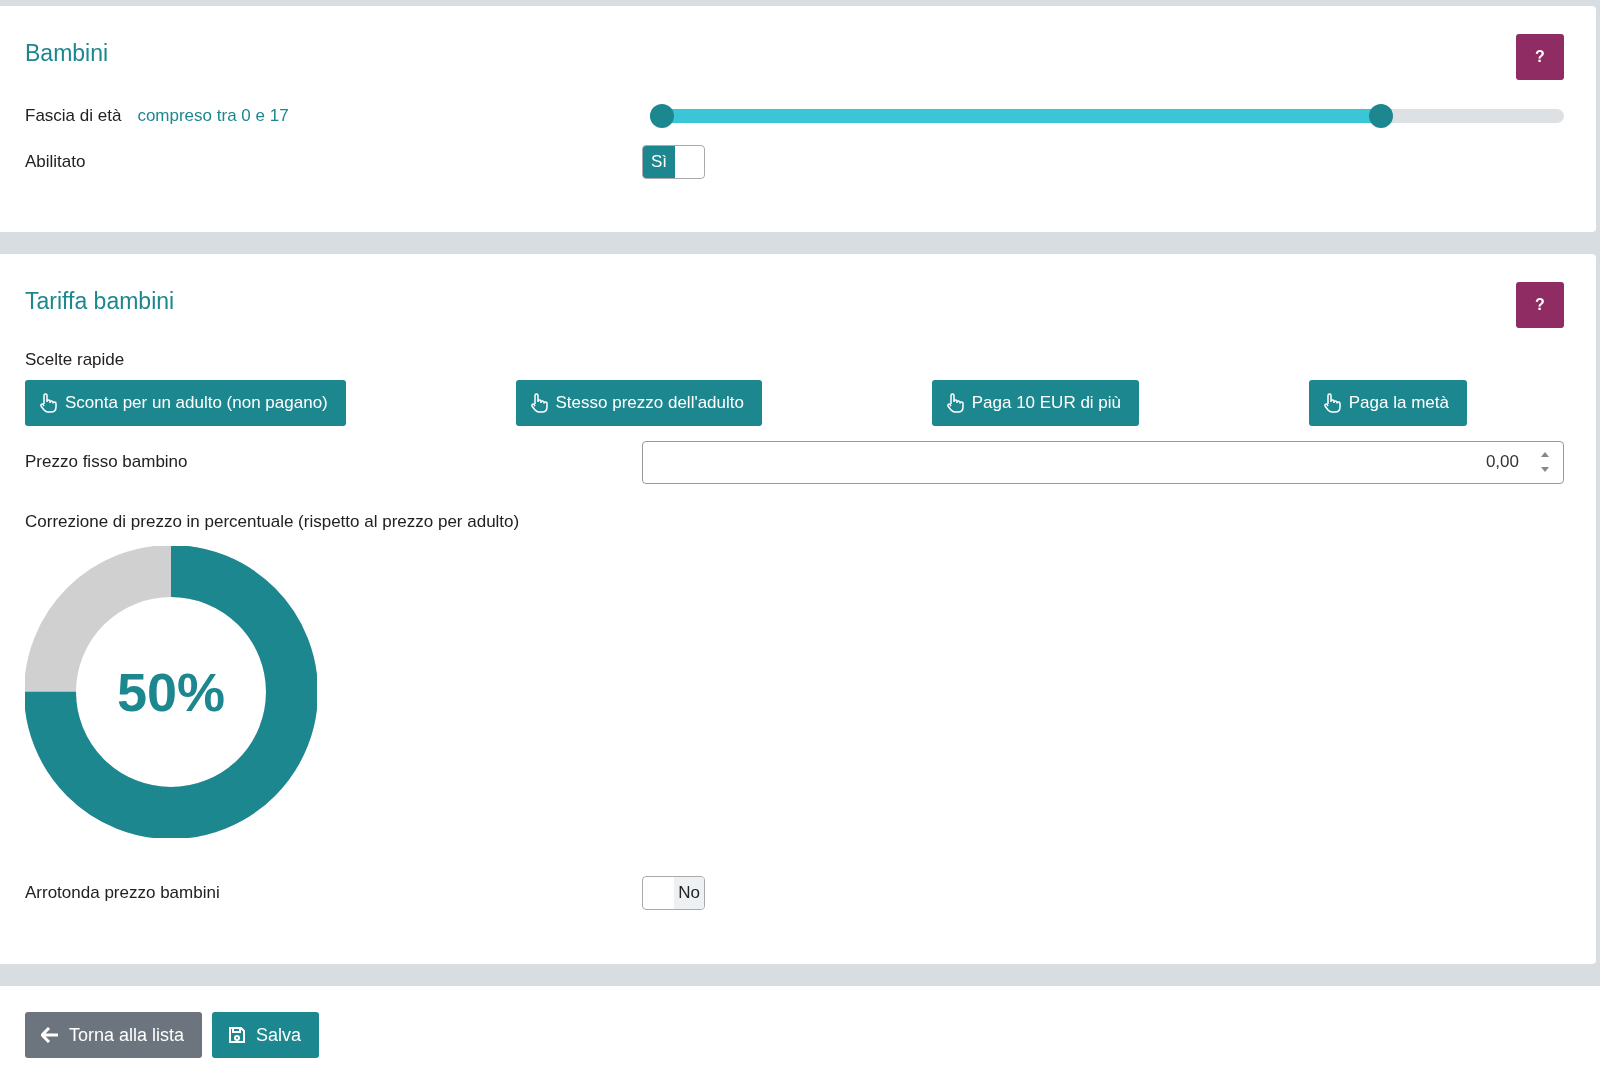  What do you see at coordinates (266, 1035) in the screenshot?
I see `save-button: Salva` at bounding box center [266, 1035].